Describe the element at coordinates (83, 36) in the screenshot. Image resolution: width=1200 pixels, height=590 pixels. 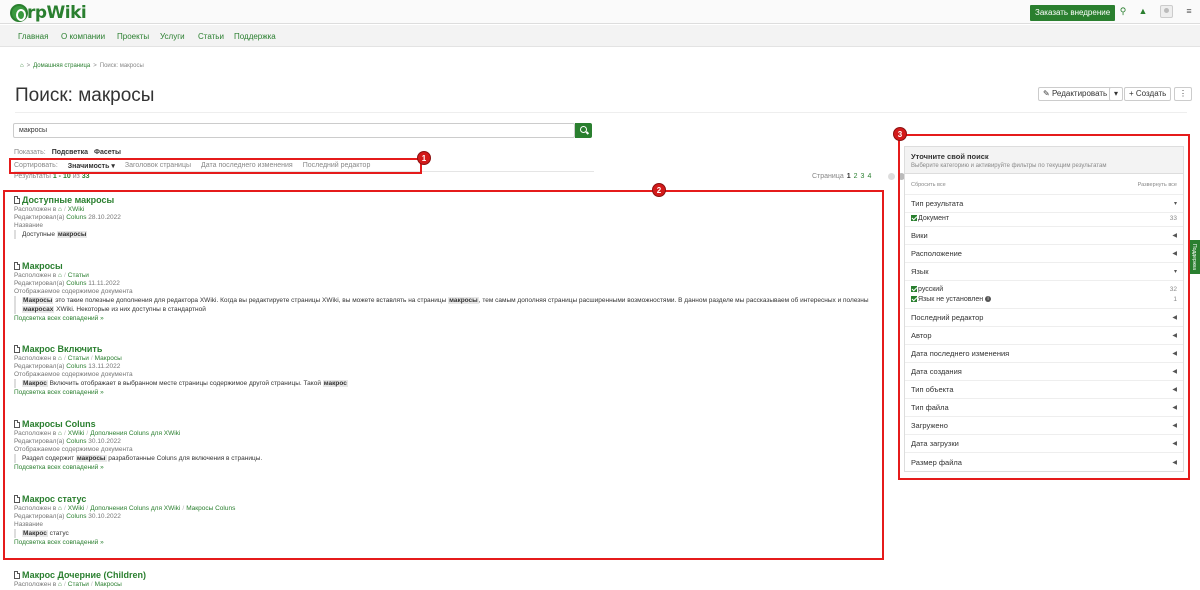
I see `nav-item-about: О компании` at that location.